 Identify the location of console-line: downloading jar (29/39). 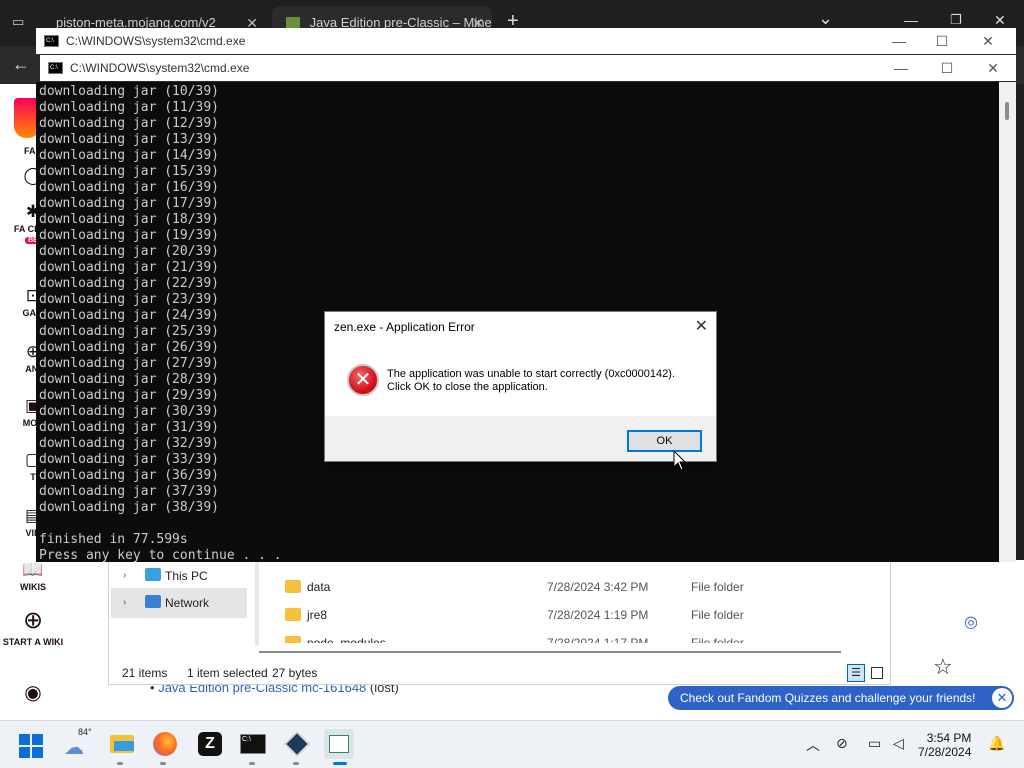
(129, 395).